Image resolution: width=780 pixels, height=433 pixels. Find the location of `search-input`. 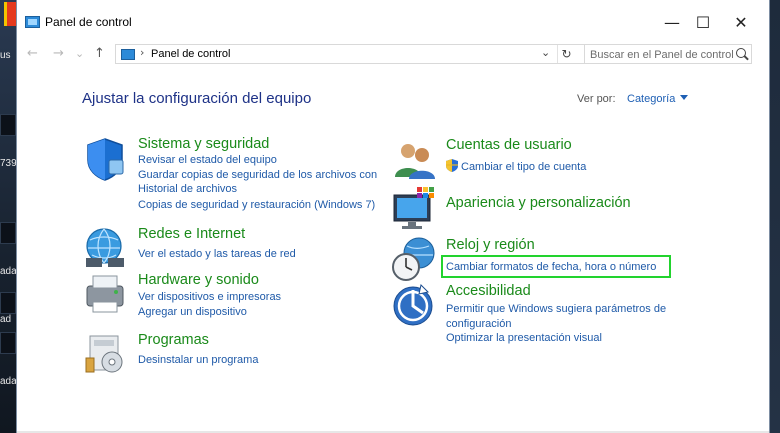

search-input is located at coordinates (660, 55).